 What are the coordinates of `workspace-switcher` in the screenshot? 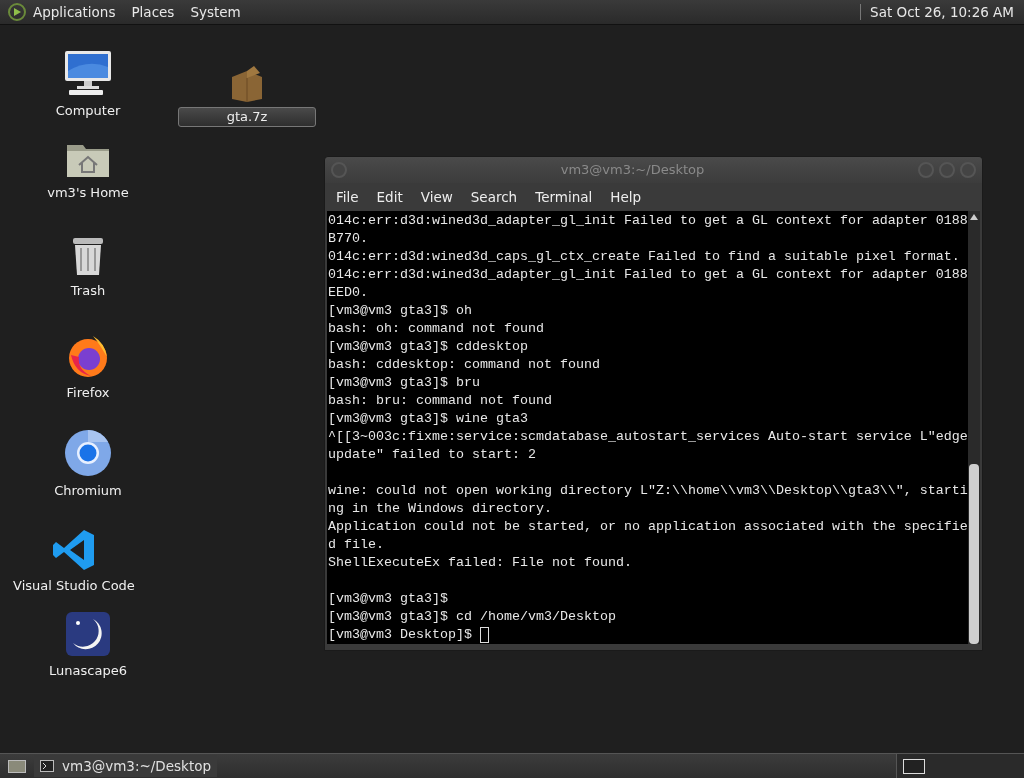 It's located at (960, 765).